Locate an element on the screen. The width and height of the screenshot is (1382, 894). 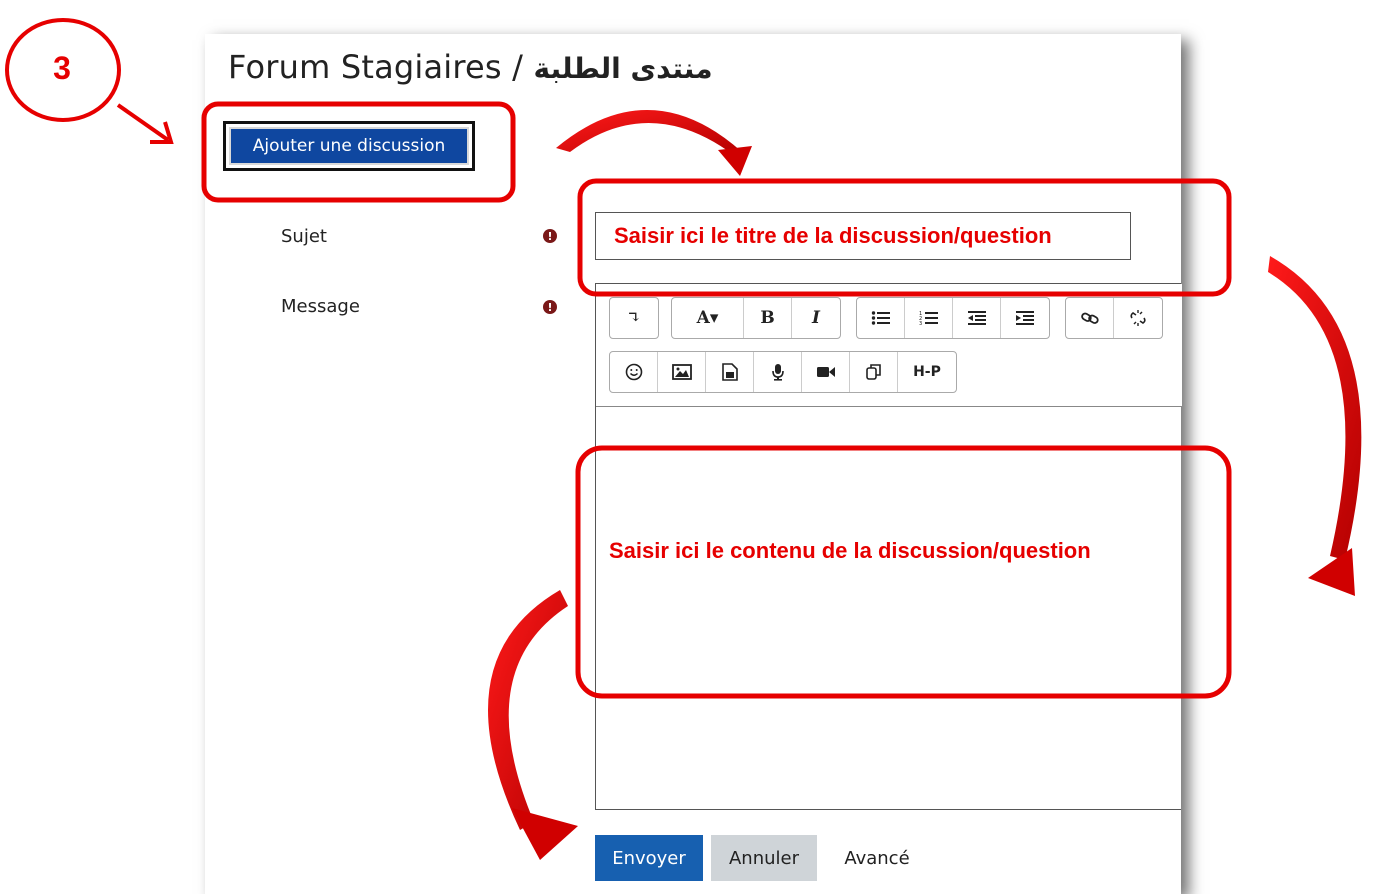
font-color-button: A▾ is located at coordinates (708, 318).